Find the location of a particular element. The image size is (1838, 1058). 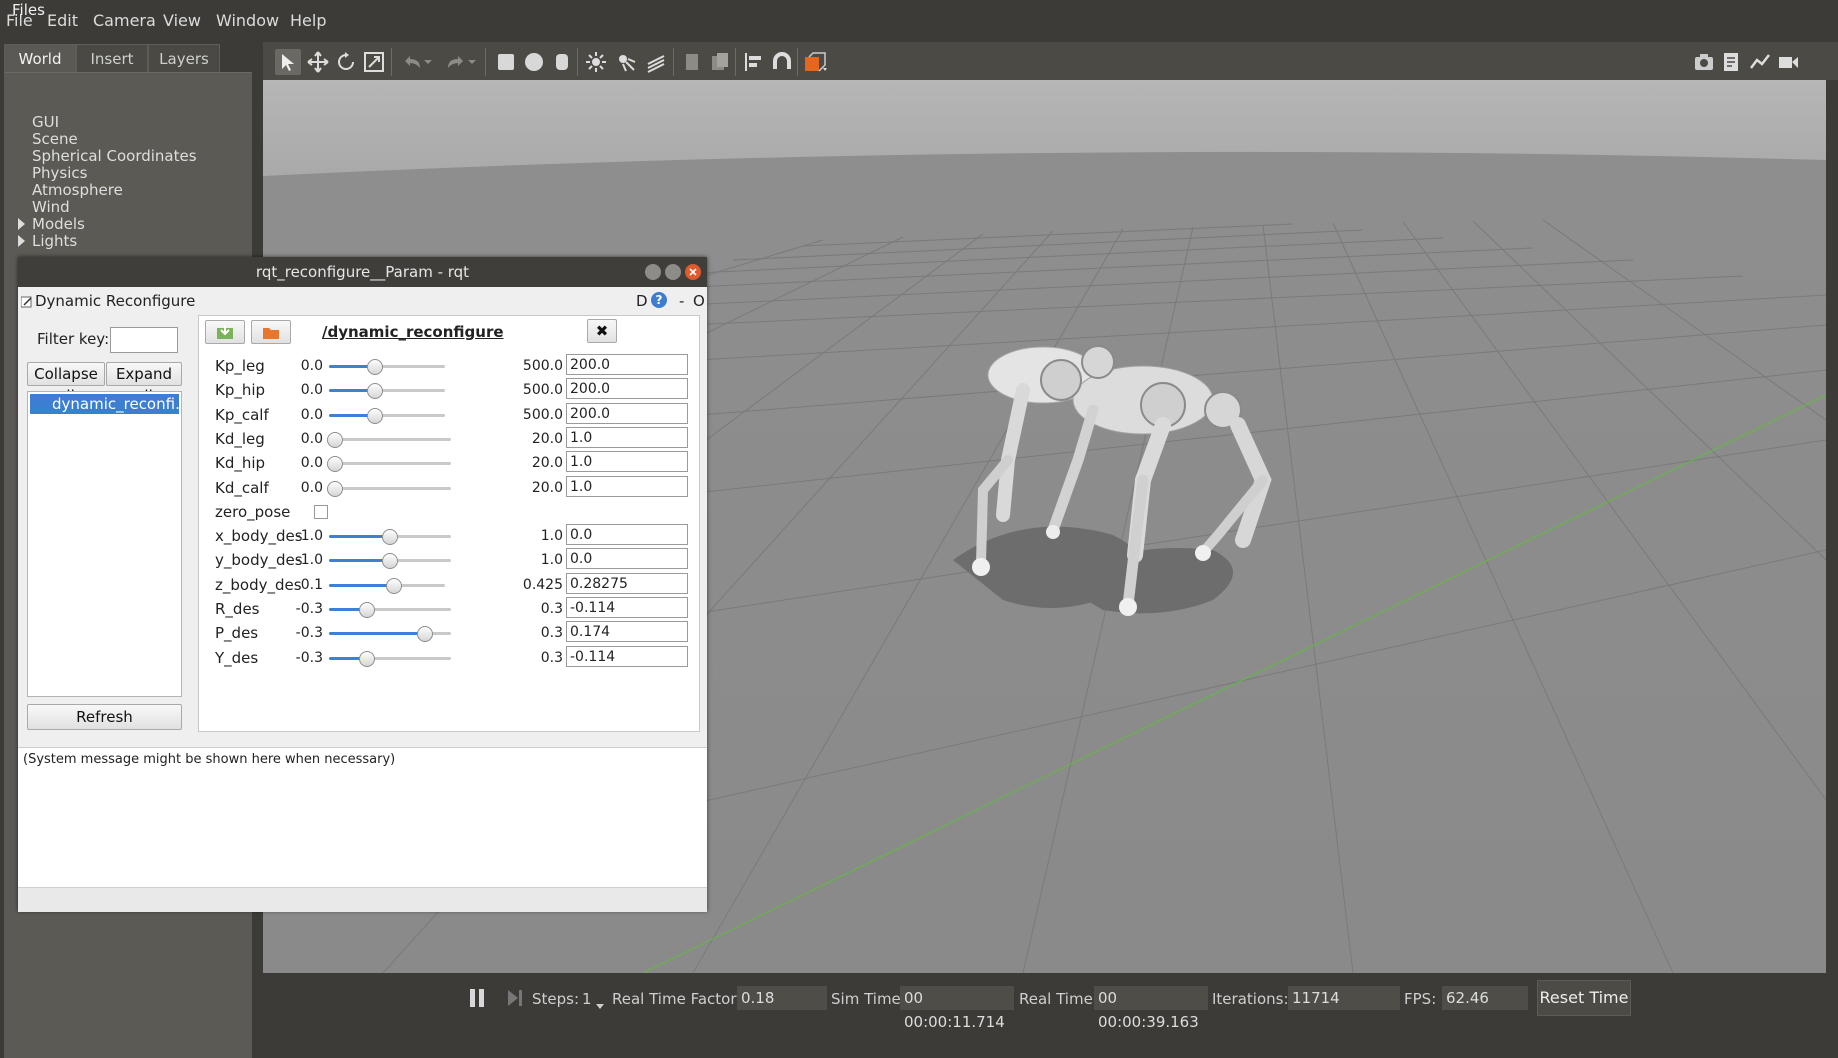

record-icon is located at coordinates (1788, 62).